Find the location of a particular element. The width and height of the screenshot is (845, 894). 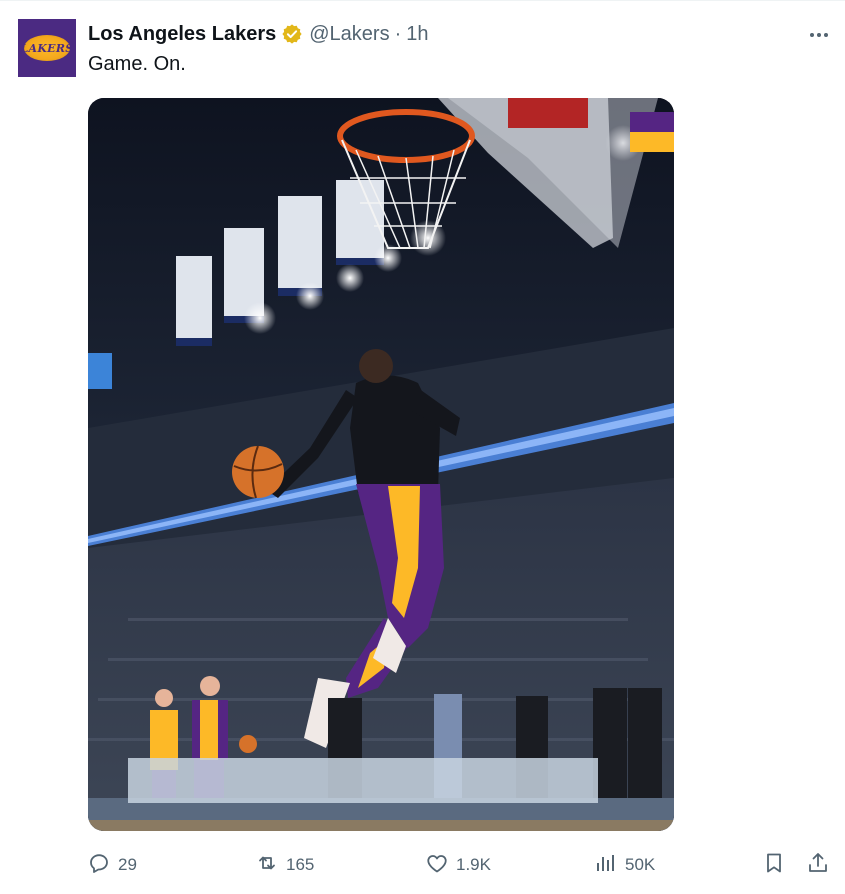

reply-button: 29 is located at coordinates (112, 865).